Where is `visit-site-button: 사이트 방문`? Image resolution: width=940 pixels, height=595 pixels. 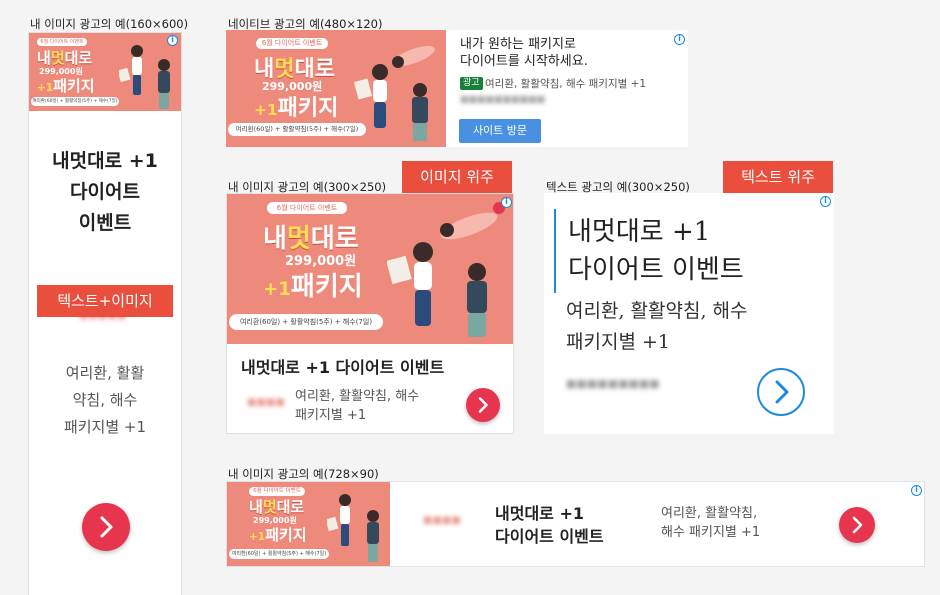 visit-site-button: 사이트 방문 is located at coordinates (500, 131).